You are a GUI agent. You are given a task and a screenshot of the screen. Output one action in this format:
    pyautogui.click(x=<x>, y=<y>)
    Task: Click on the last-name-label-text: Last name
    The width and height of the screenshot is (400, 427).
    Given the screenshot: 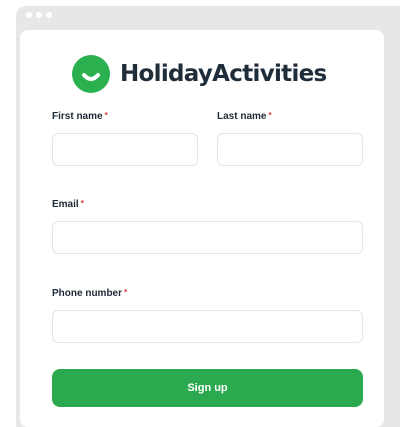 What is the action you would take?
    pyautogui.click(x=242, y=116)
    